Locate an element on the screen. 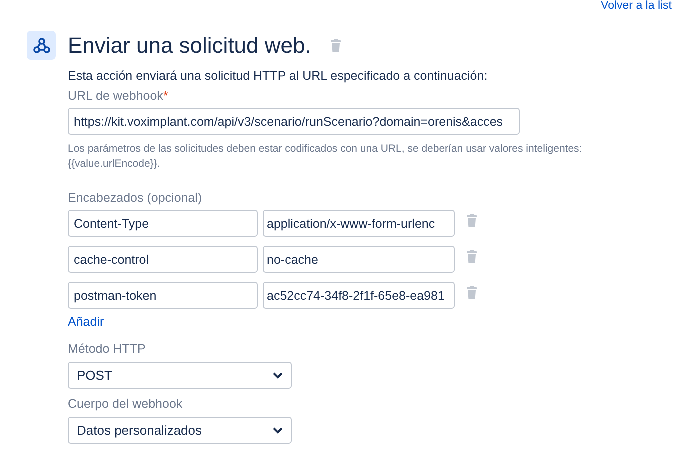 The height and width of the screenshot is (457, 676). url-field-label: URL de webhook* is located at coordinates (119, 96).